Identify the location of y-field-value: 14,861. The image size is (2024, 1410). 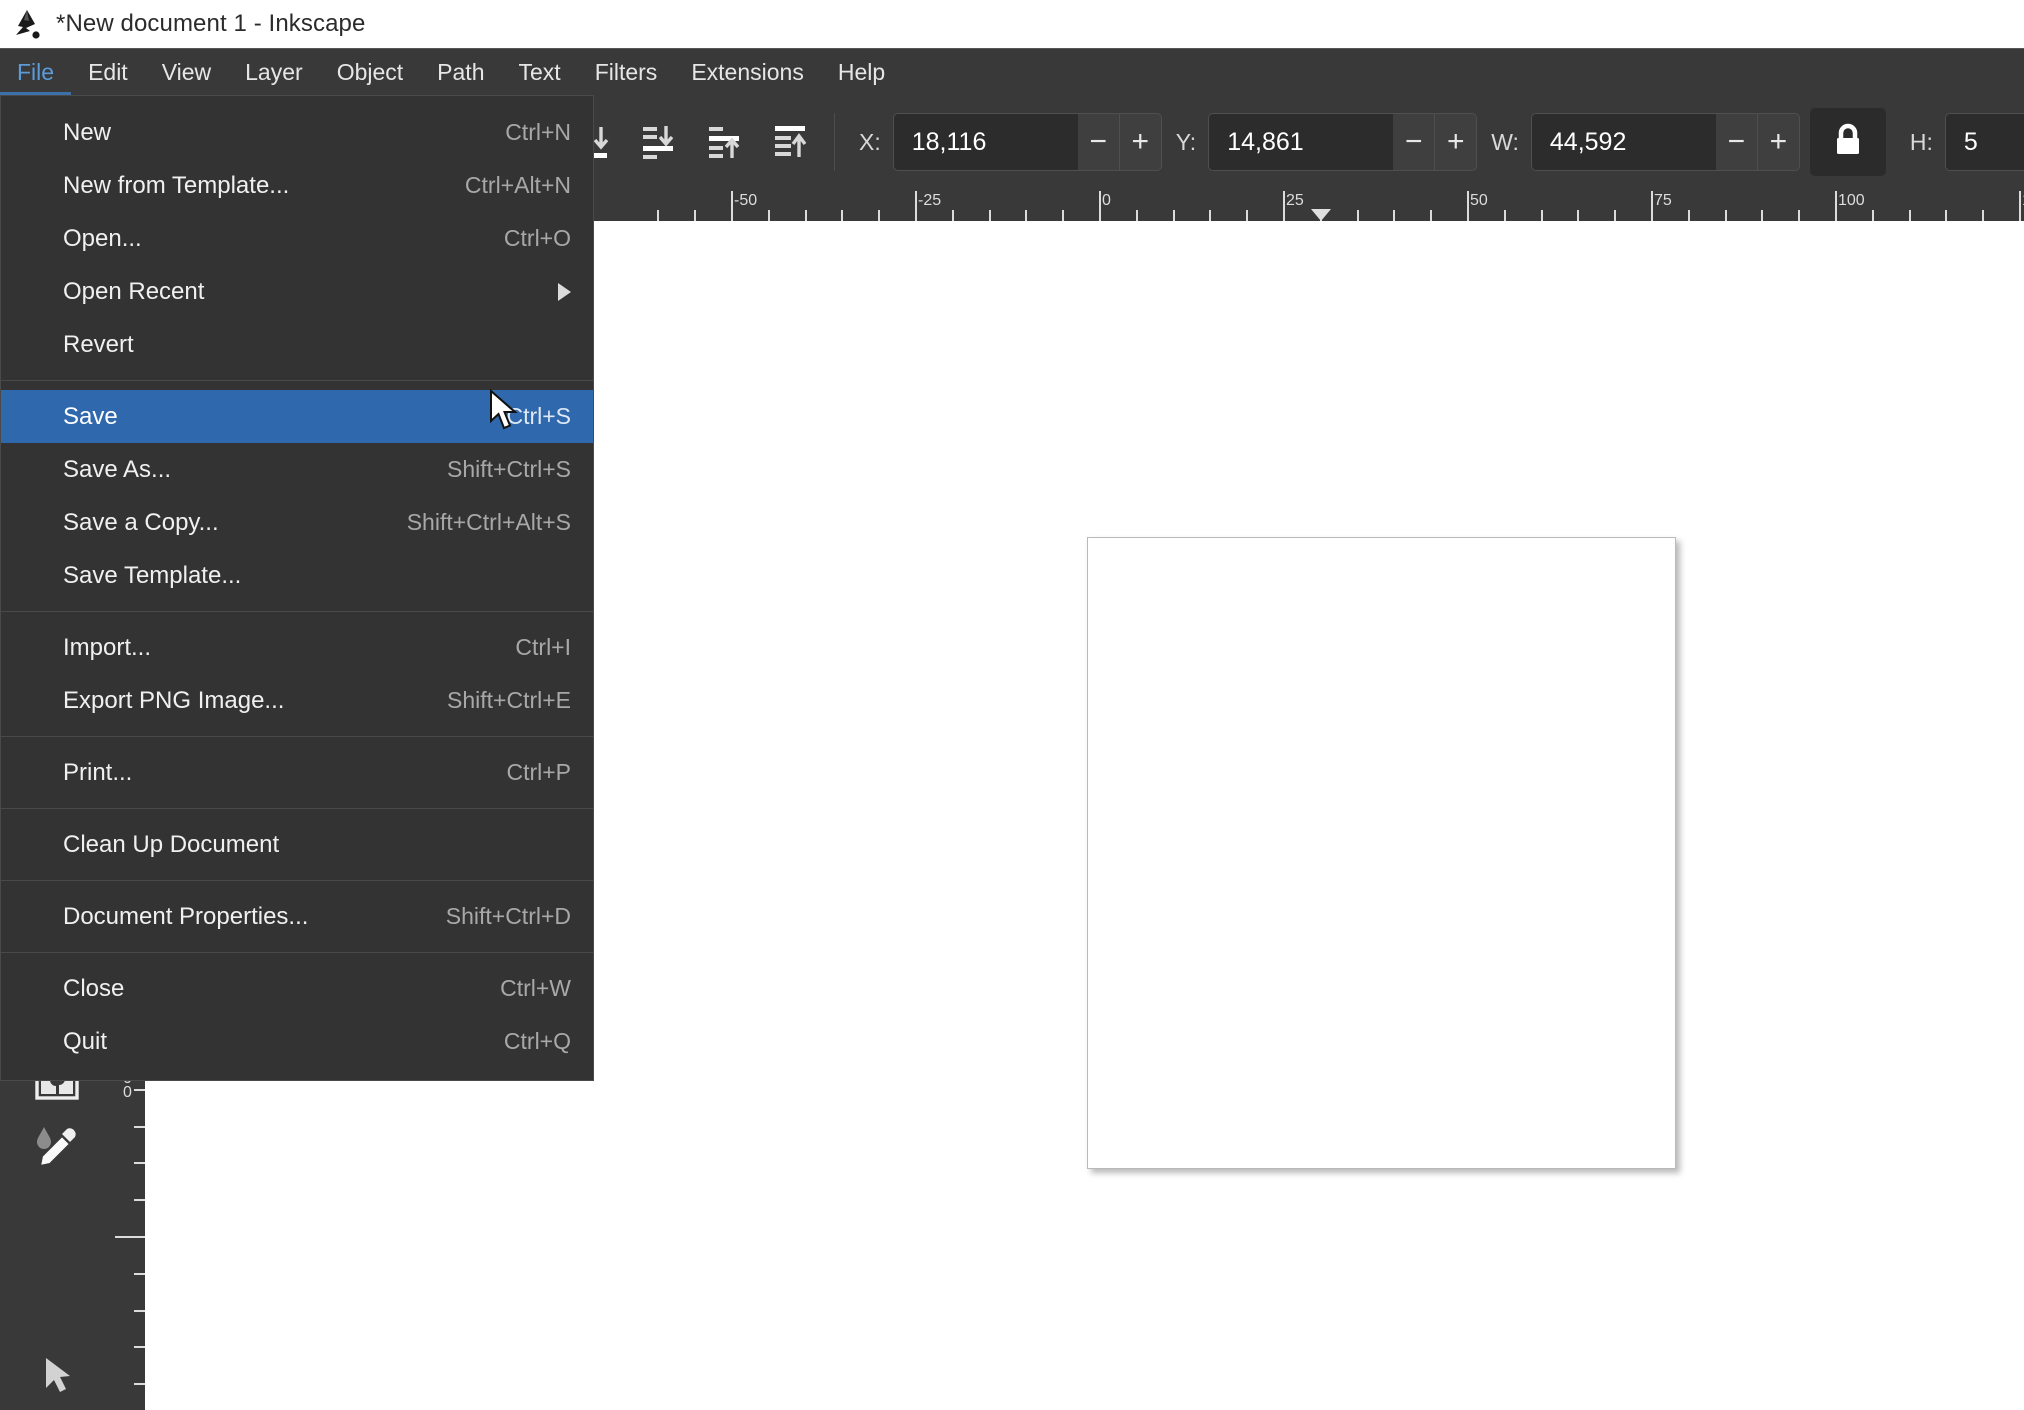
(1301, 142).